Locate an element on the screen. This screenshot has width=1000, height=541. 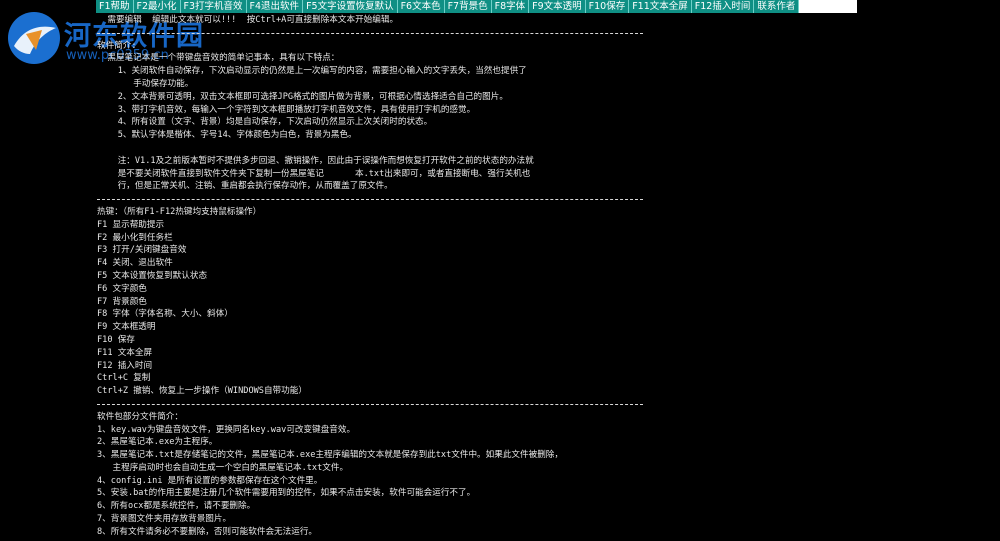
document-line: F8 字体（字体名称、大小、斜体） is located at coordinates (165, 314).